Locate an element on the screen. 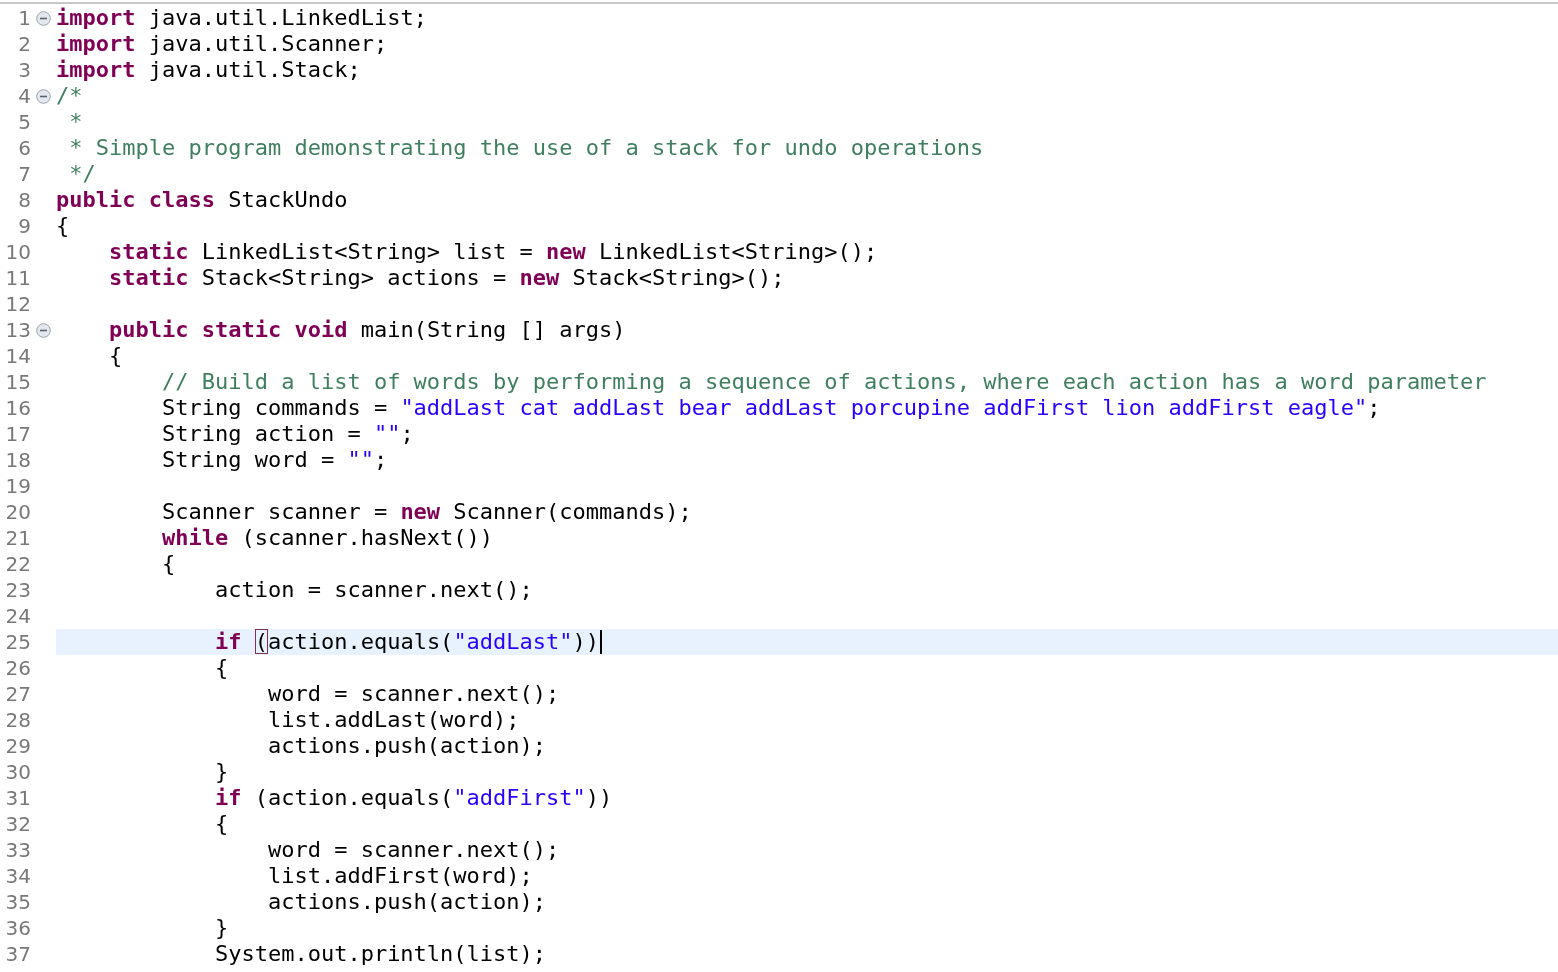  line-number: 8 is located at coordinates (24, 200).